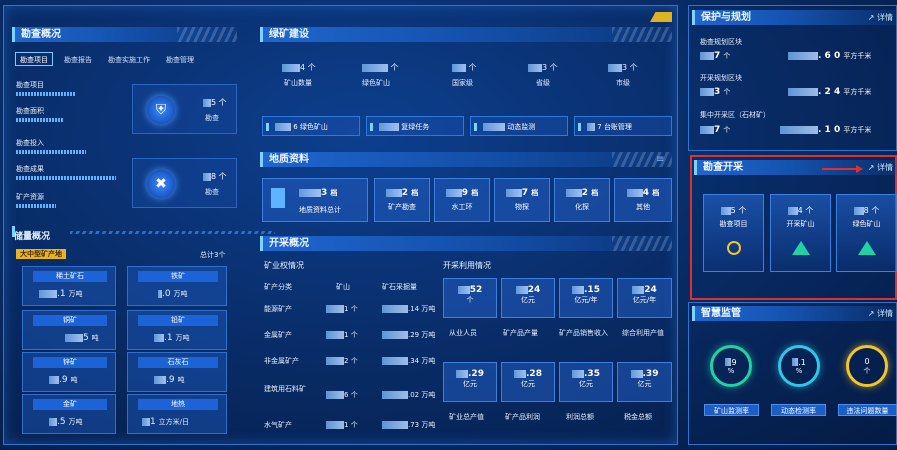  What do you see at coordinates (462, 193) in the screenshot?
I see `geo-stat-value: 9 档` at bounding box center [462, 193].